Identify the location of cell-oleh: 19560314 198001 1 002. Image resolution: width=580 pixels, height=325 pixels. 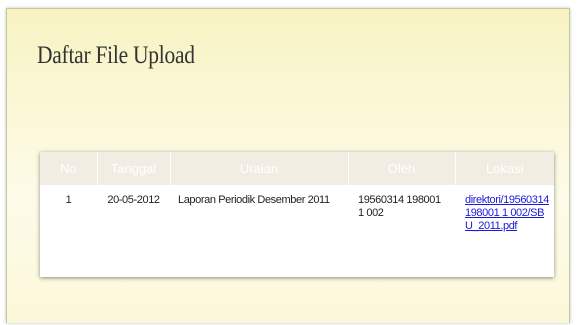
(399, 206).